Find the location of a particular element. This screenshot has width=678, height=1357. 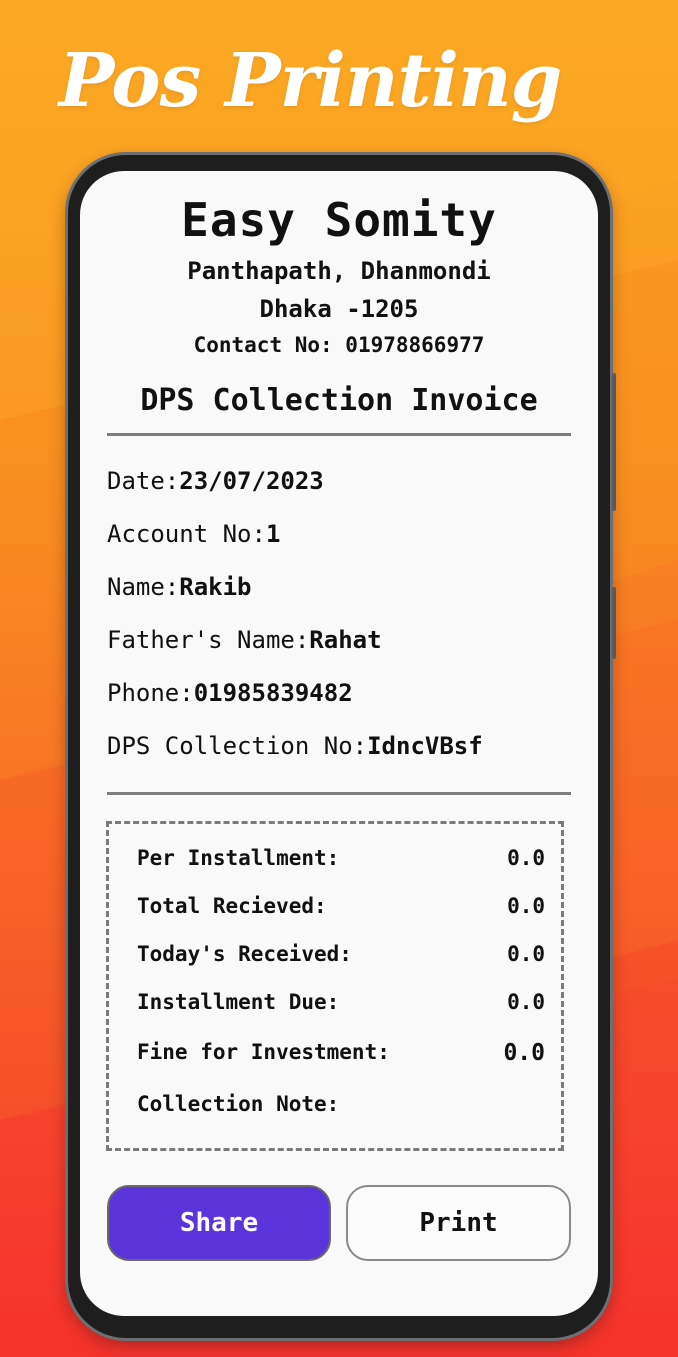

business-address-line2: Dhaka -1205 is located at coordinates (339, 309).